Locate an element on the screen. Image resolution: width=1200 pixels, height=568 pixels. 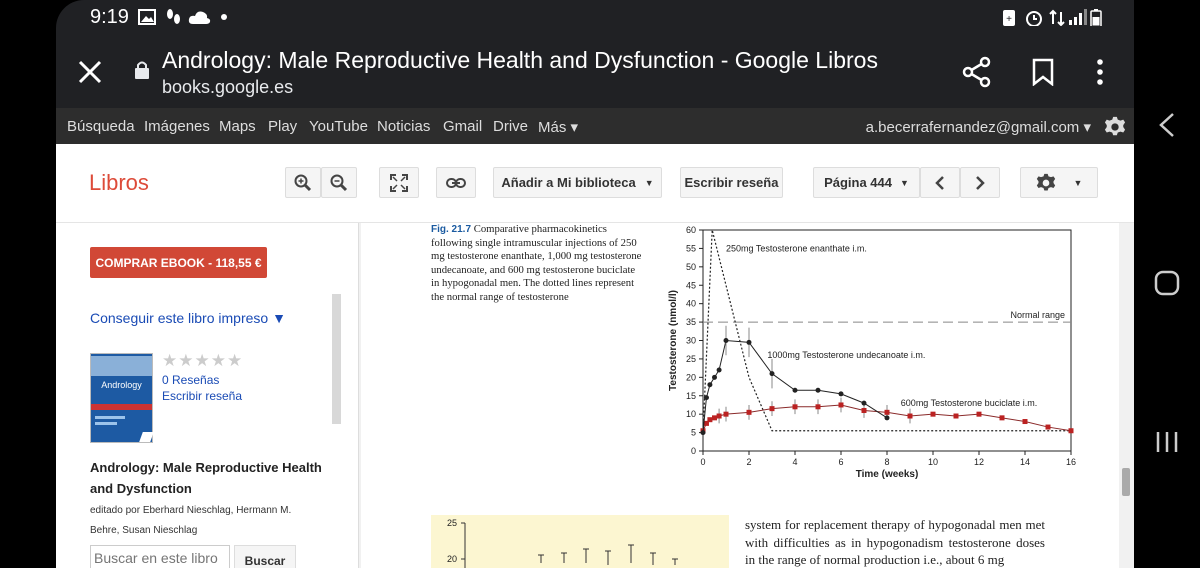
libros-brand: Libros is located at coordinates (119, 183).